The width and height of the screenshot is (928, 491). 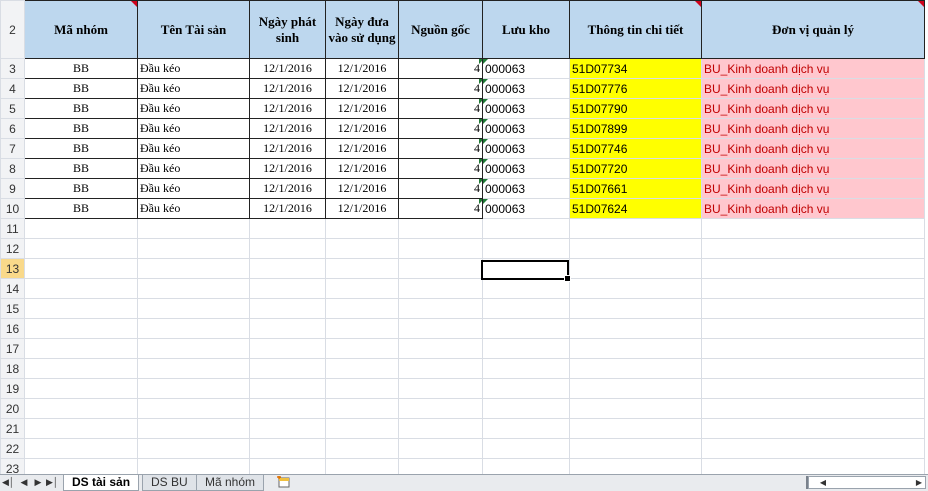 What do you see at coordinates (12, 228) in the screenshot?
I see `row-header: 11` at bounding box center [12, 228].